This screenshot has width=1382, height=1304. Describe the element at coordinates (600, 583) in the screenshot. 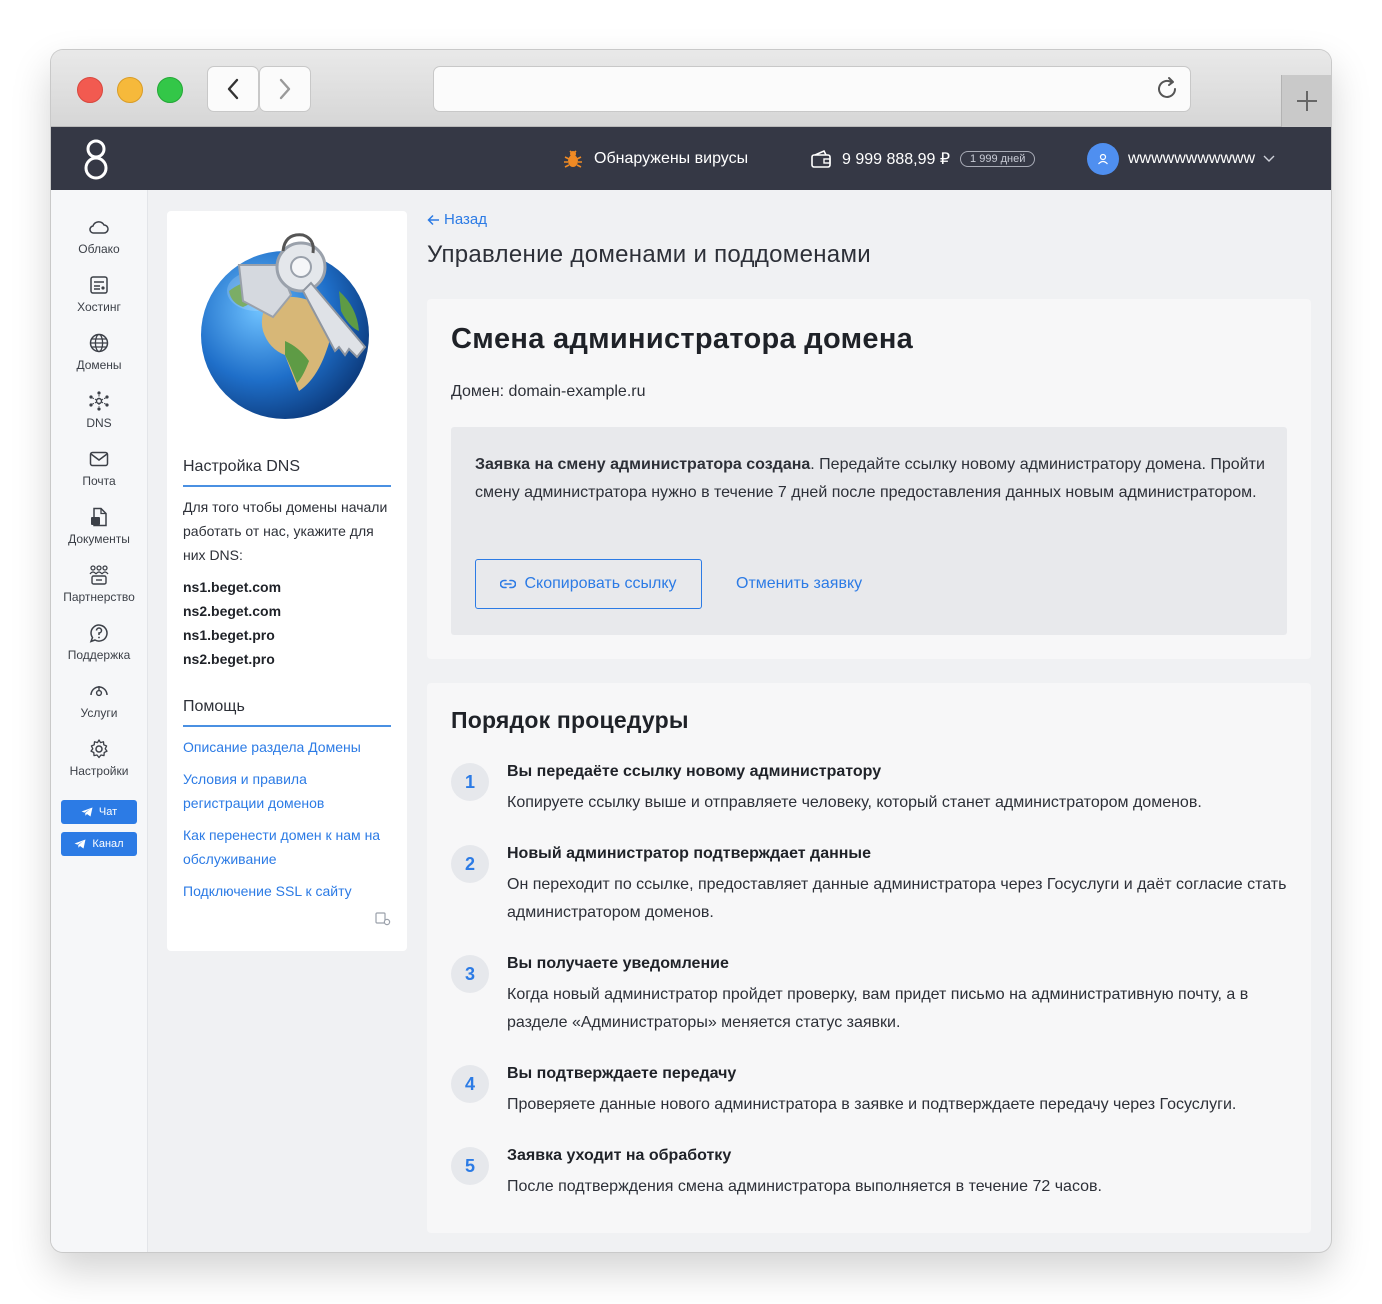

I see `copy-link-label: Скопировать ссылку` at that location.